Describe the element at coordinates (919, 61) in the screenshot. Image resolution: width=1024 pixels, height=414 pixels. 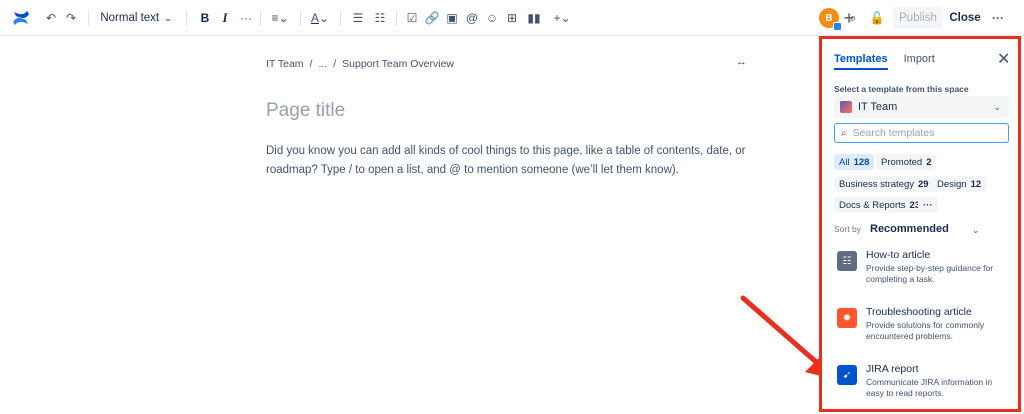
I see `tab-import: Import` at that location.